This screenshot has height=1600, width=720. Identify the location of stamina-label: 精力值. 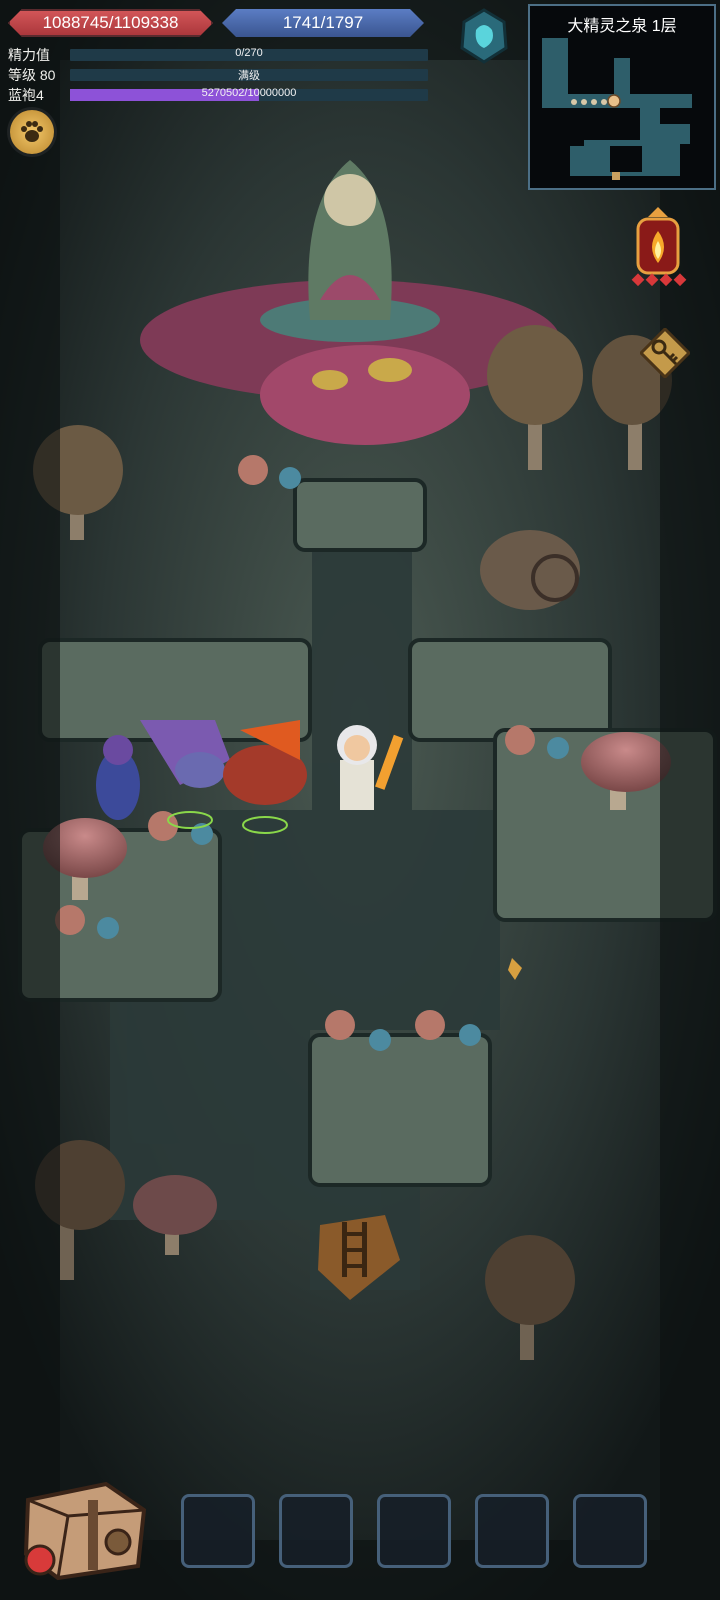
(29, 55).